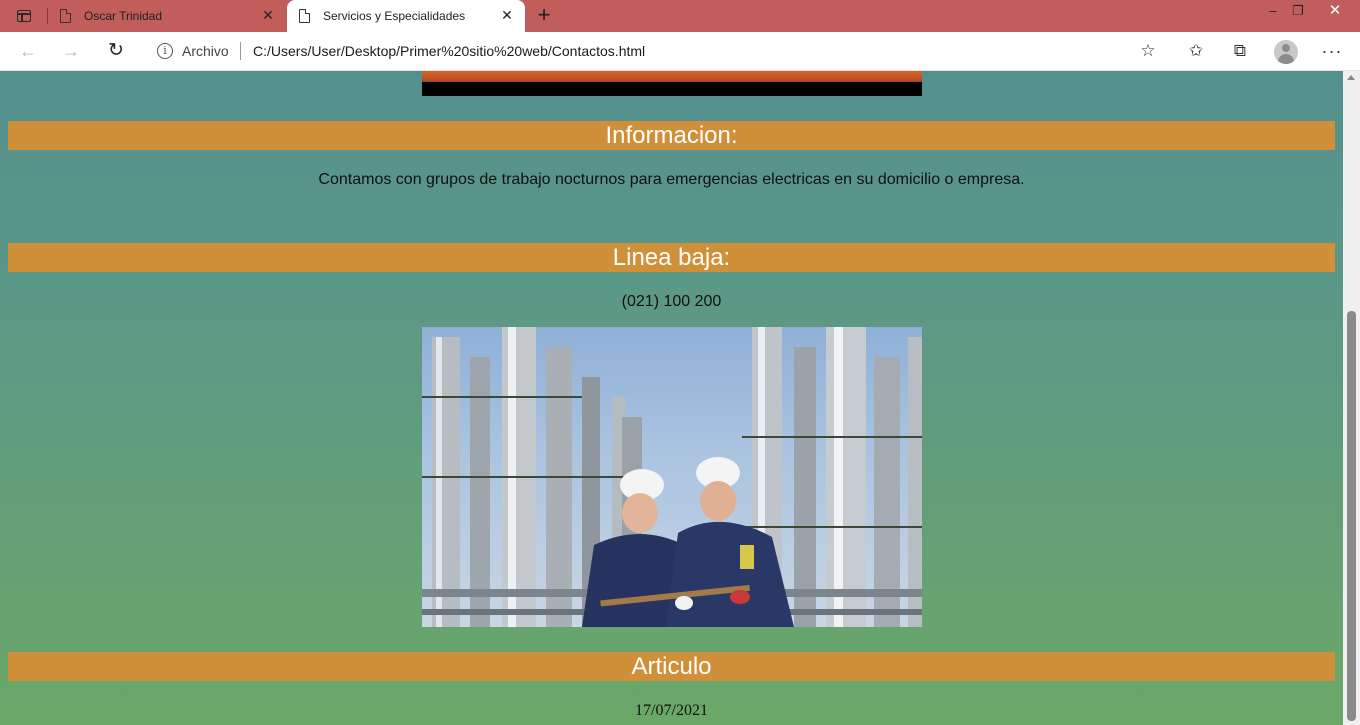 The width and height of the screenshot is (1360, 725). Describe the element at coordinates (1286, 52) in the screenshot. I see `profile-avatar` at that location.